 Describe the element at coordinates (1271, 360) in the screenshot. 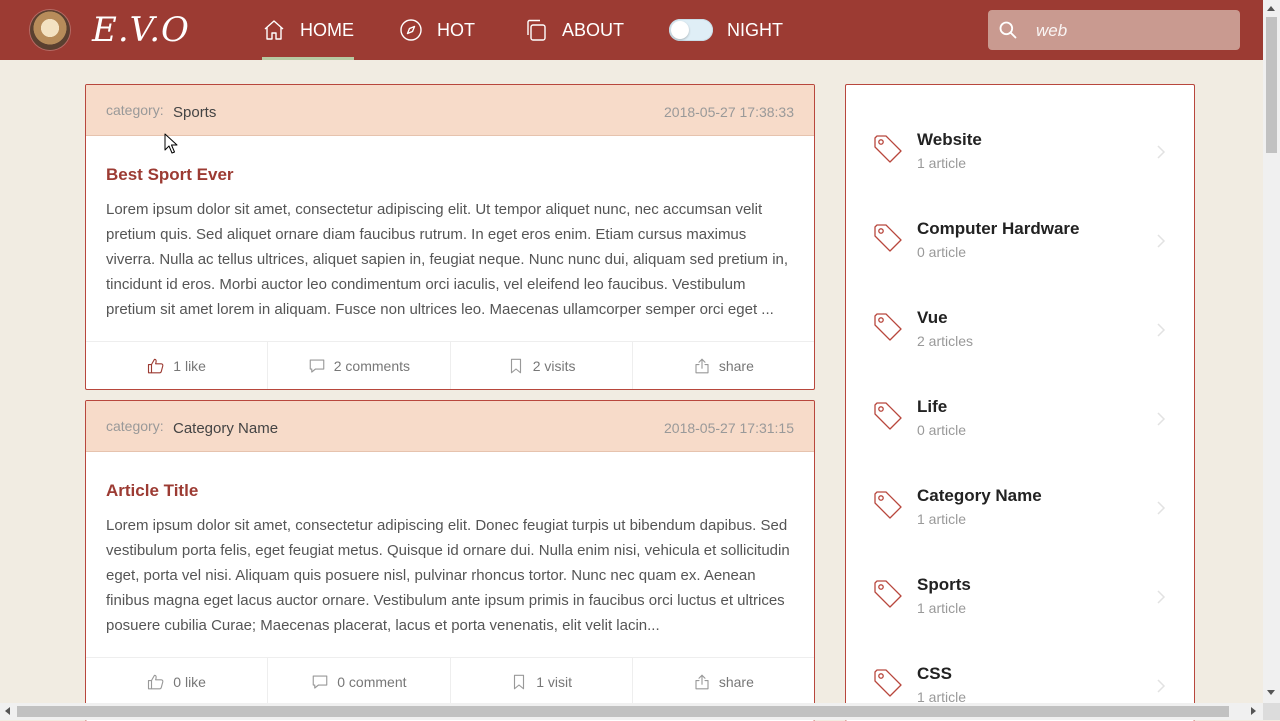

I see `vertical-scrollbar` at that location.